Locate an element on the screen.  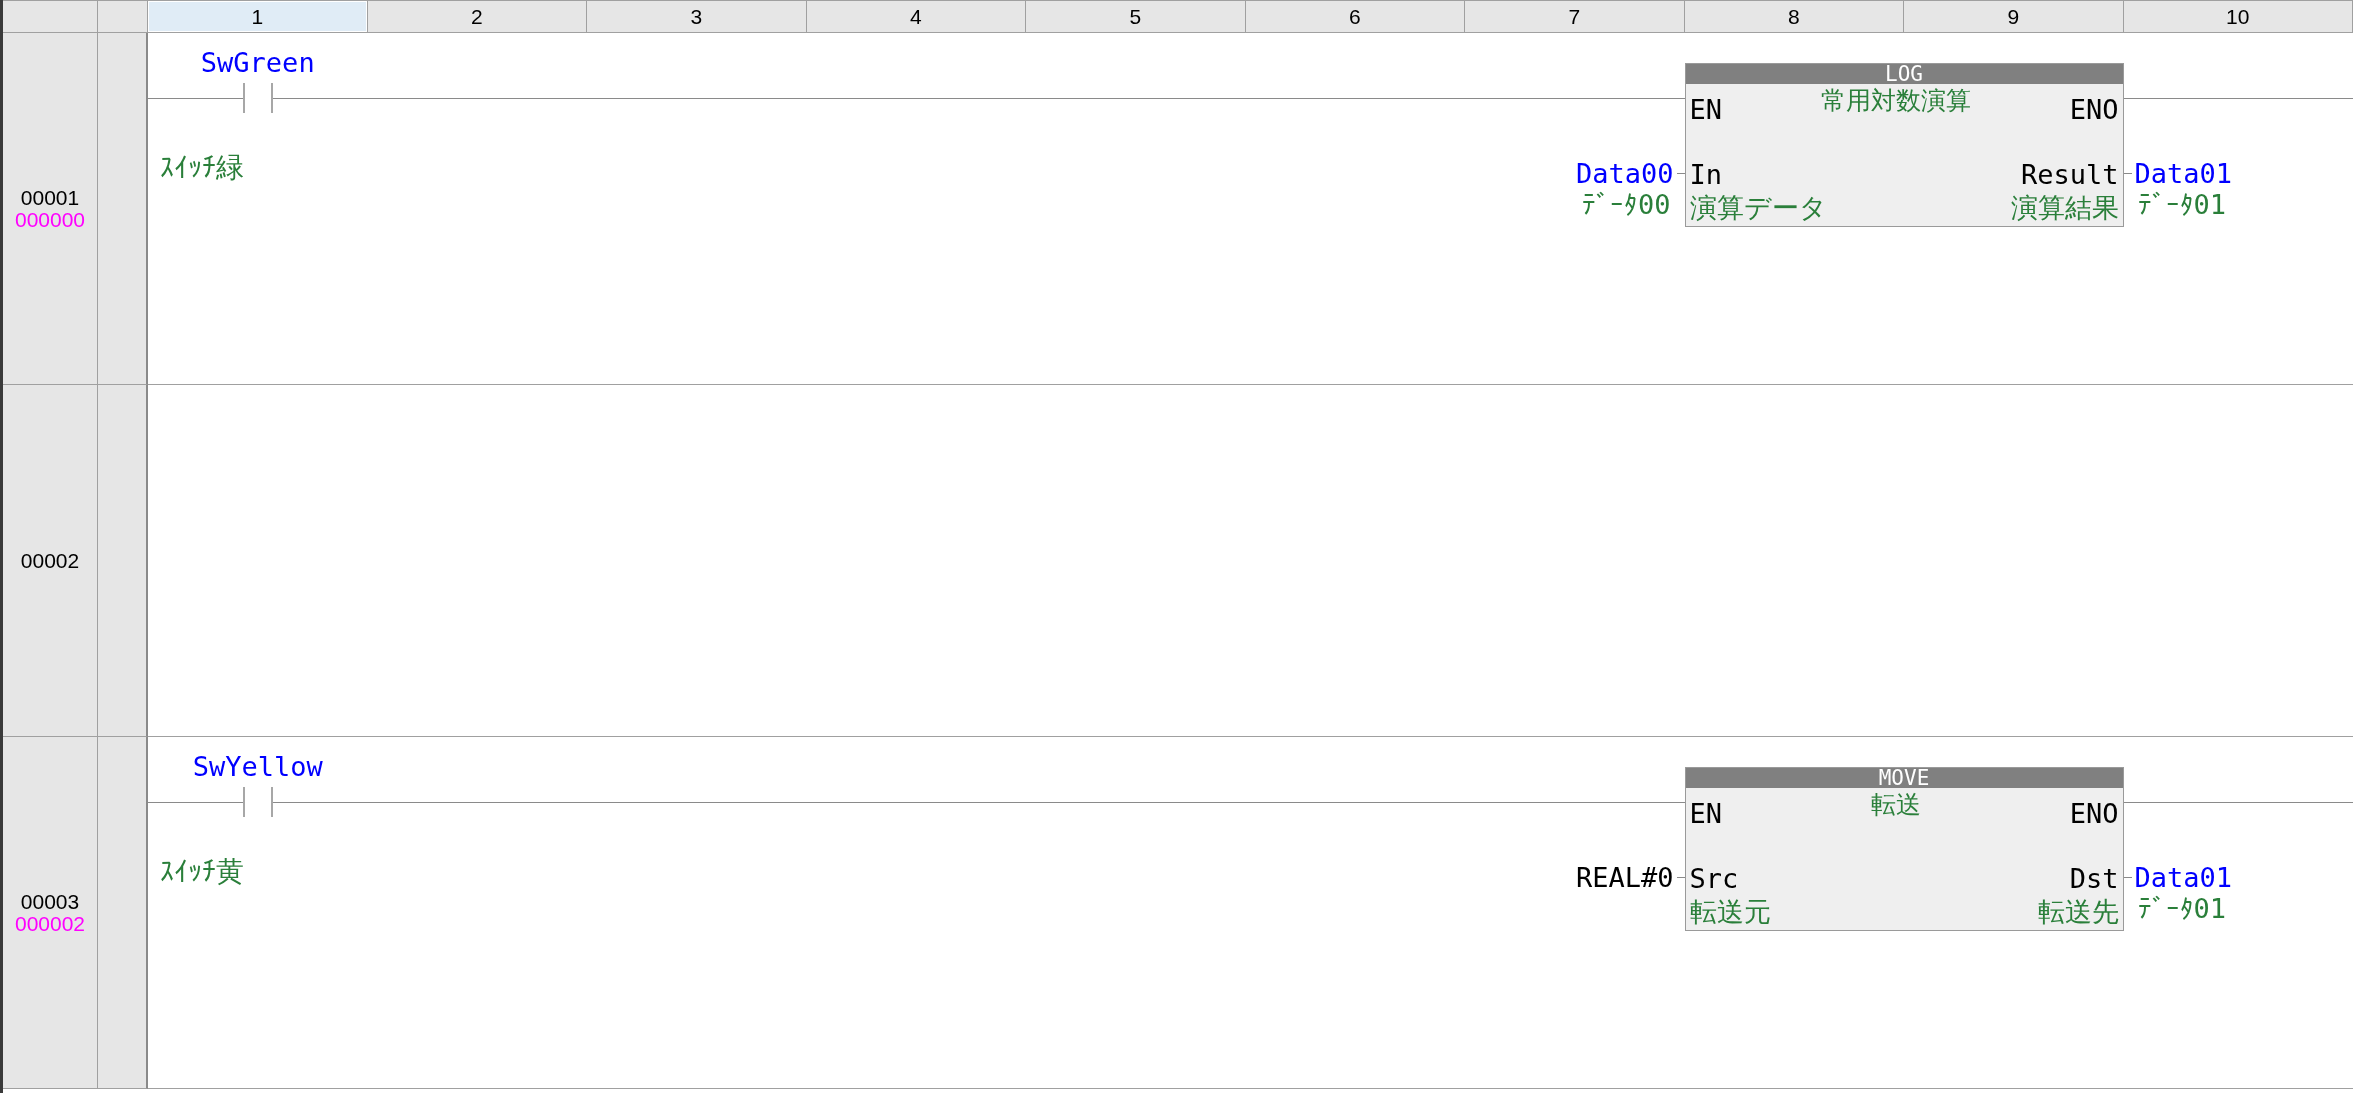
pin-label: Dst is located at coordinates (2094, 879).